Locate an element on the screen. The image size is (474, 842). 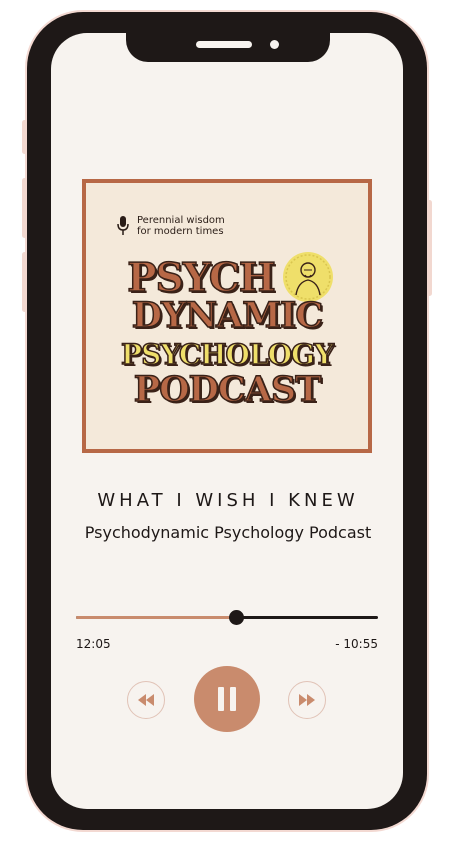
phone-notch is located at coordinates (228, 40).